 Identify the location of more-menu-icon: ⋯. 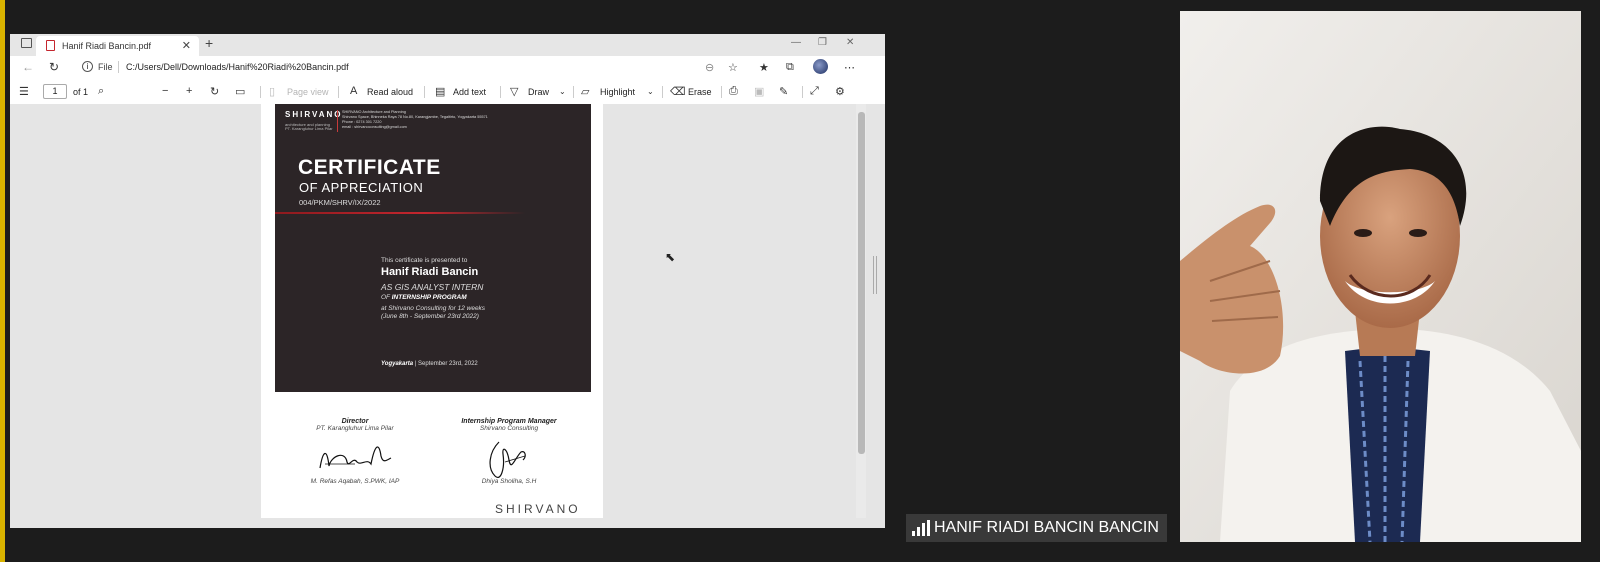
(849, 67).